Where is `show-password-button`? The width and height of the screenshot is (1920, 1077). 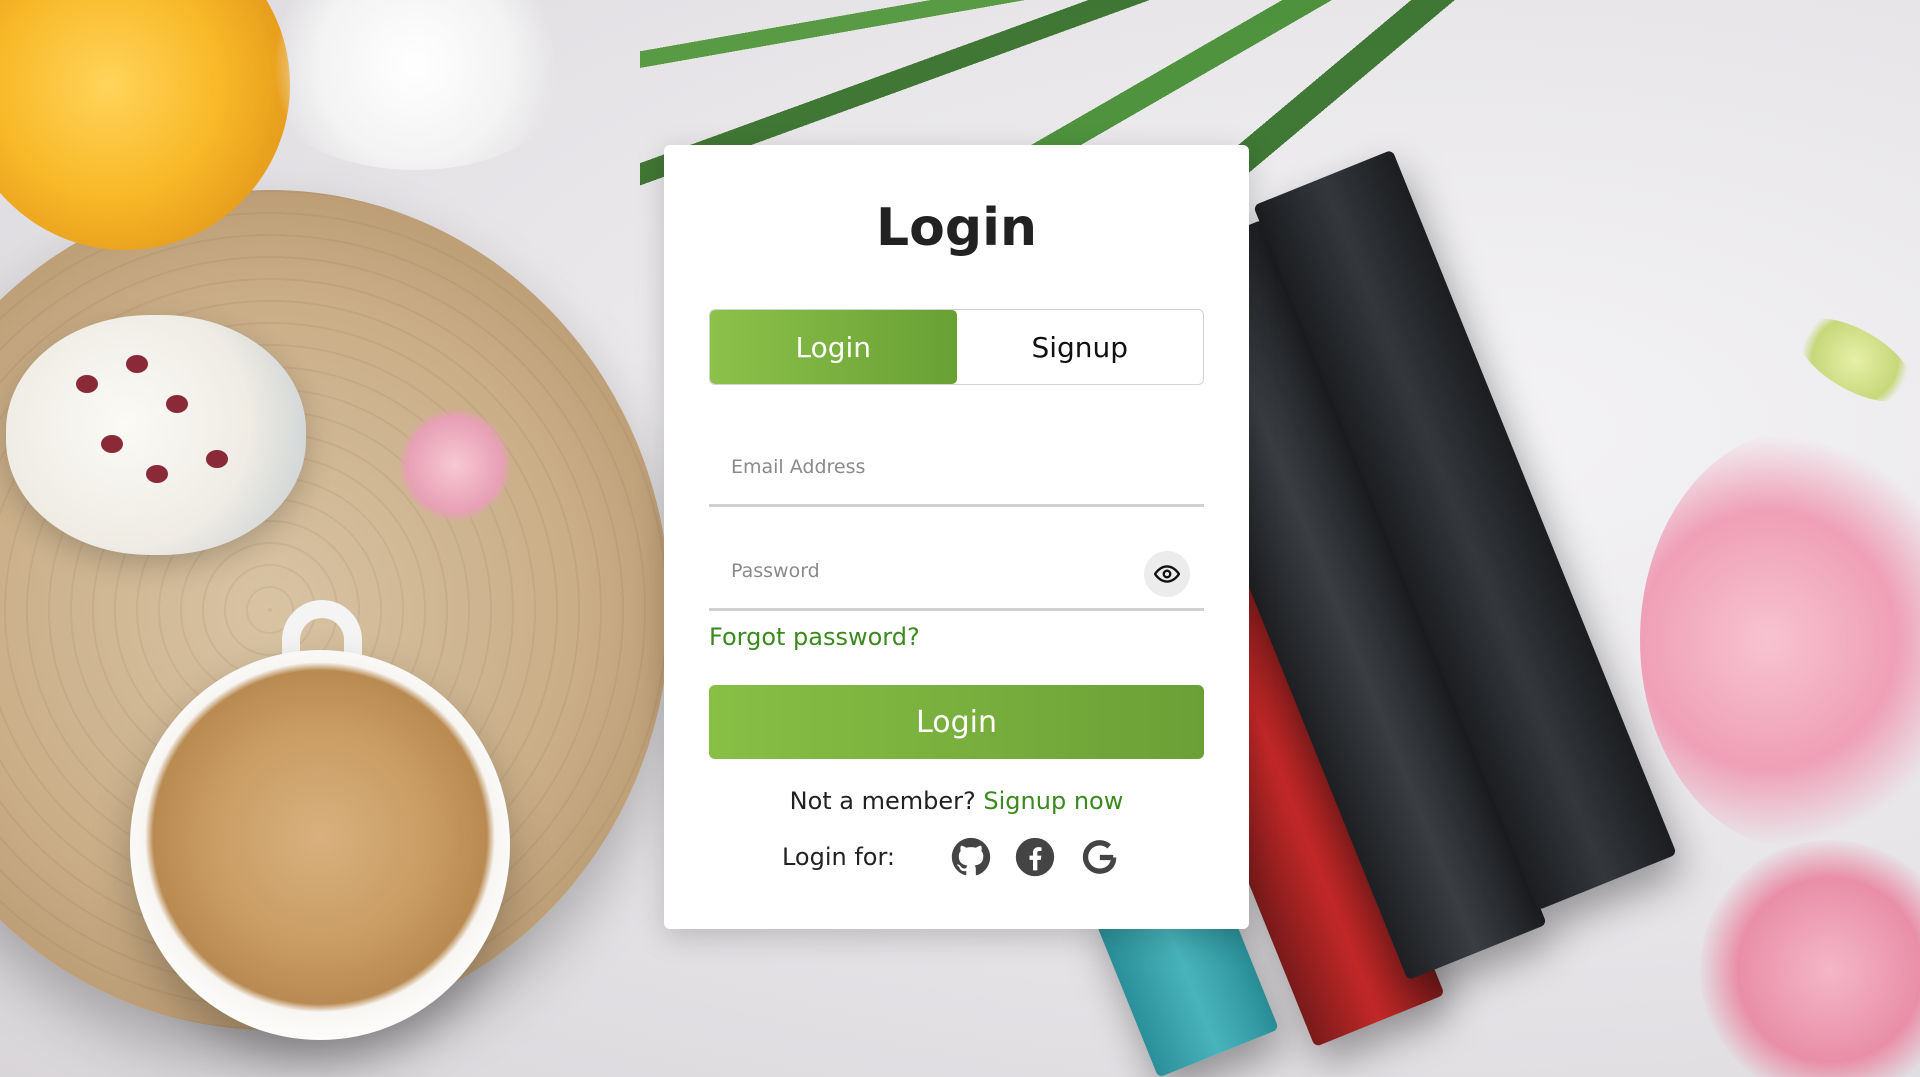
show-password-button is located at coordinates (1167, 574).